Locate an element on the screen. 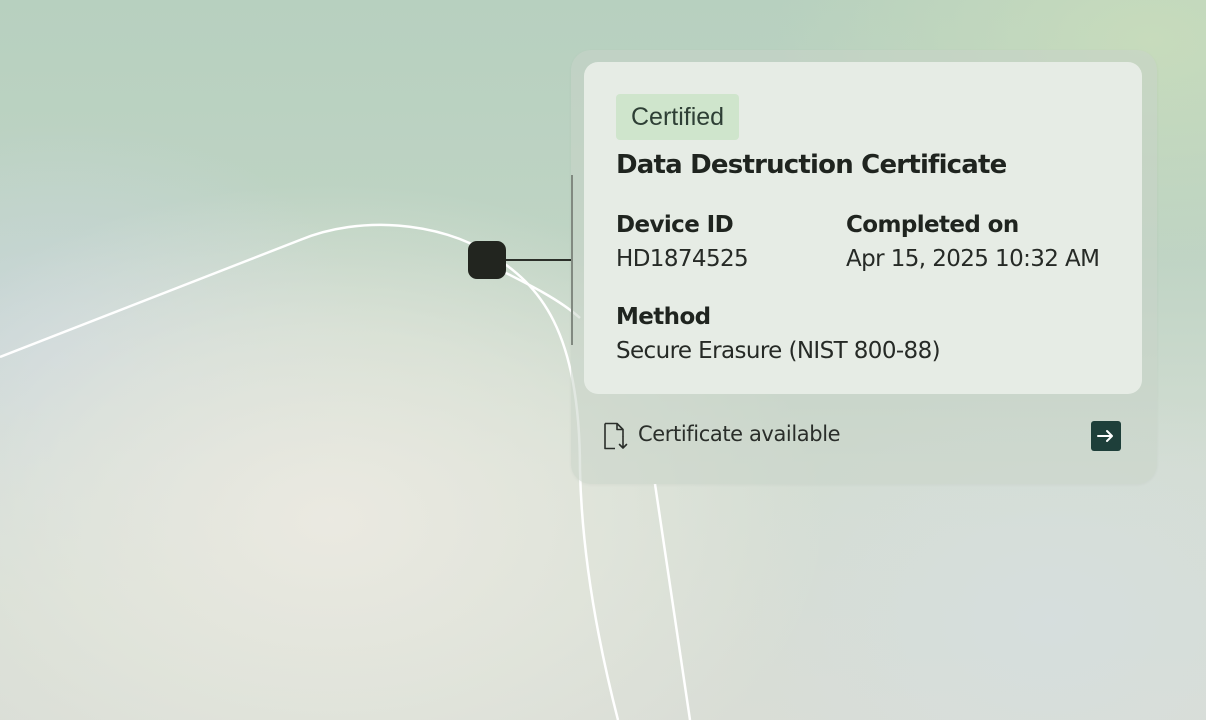 This screenshot has height=720, width=1206. method-label: Method is located at coordinates (663, 317).